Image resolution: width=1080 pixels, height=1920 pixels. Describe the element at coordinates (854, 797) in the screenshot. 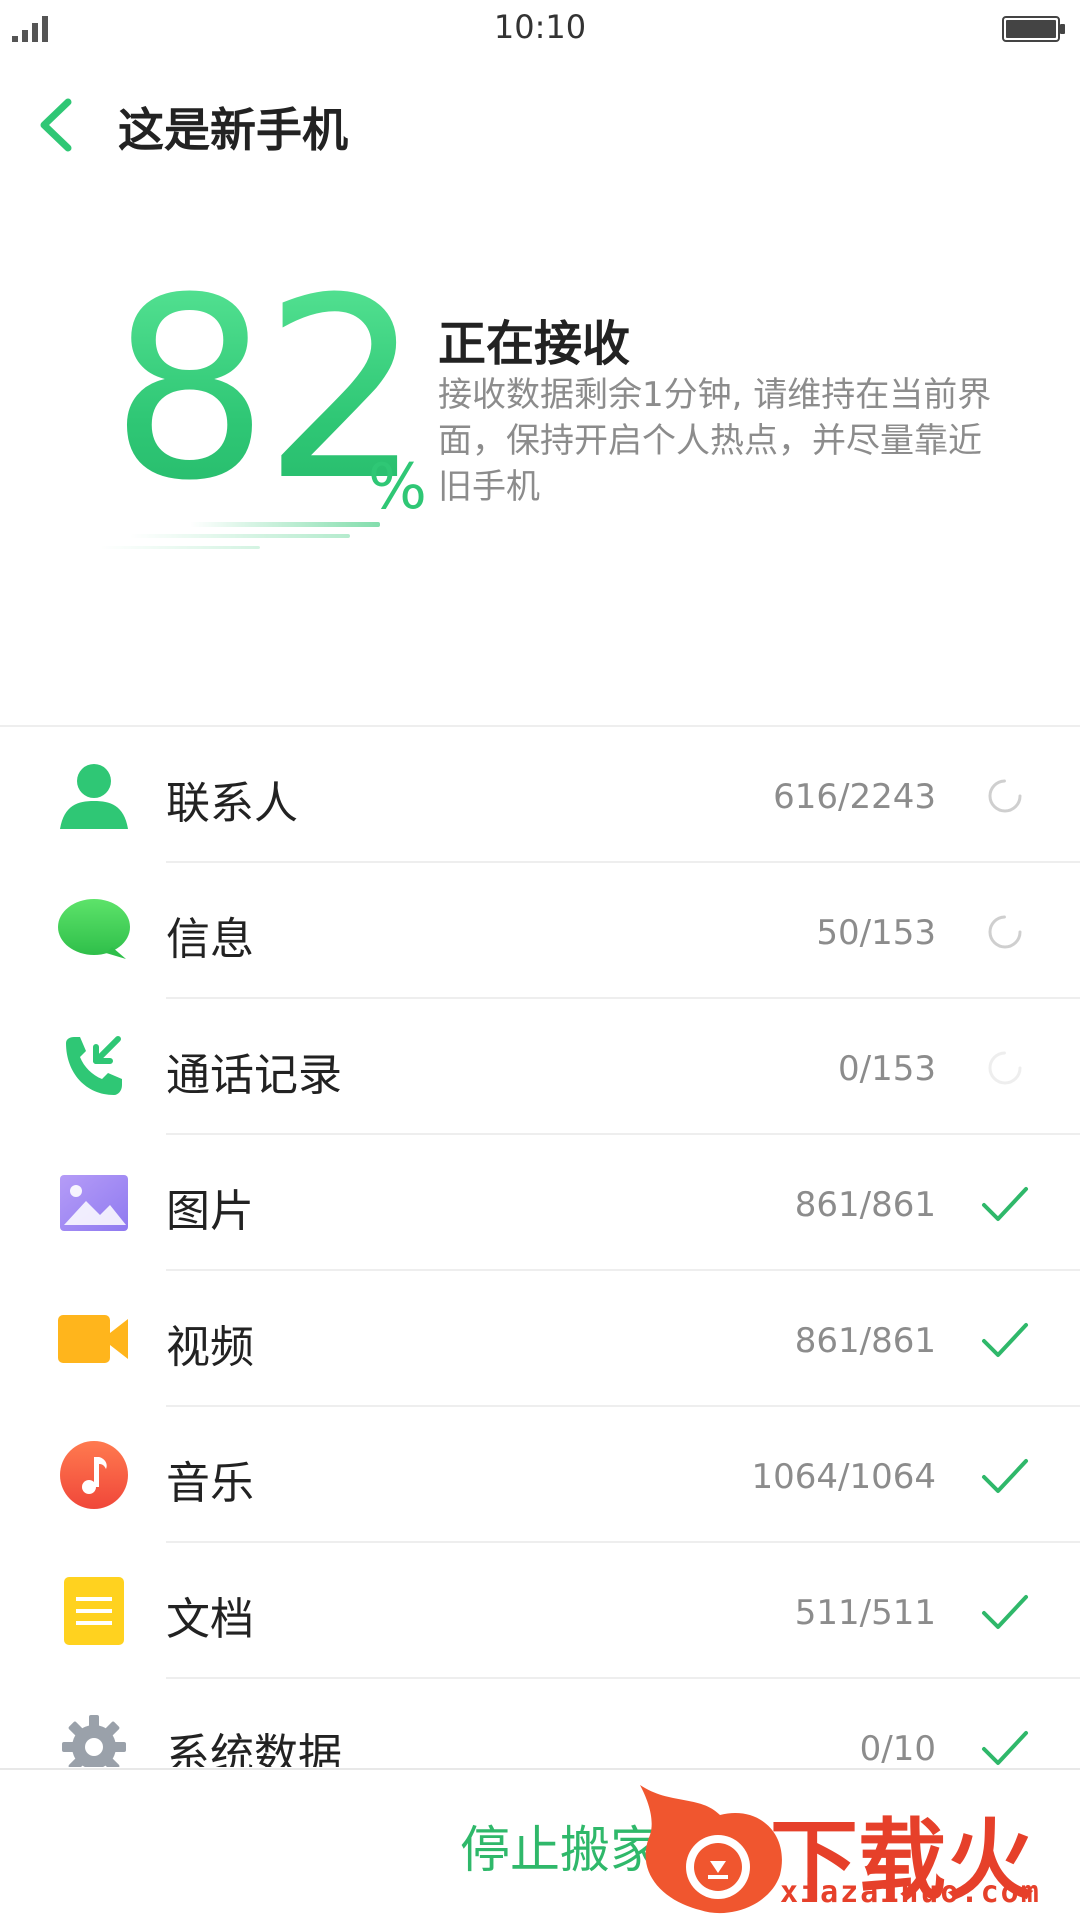

I see `list-item-count: 616/2243` at that location.